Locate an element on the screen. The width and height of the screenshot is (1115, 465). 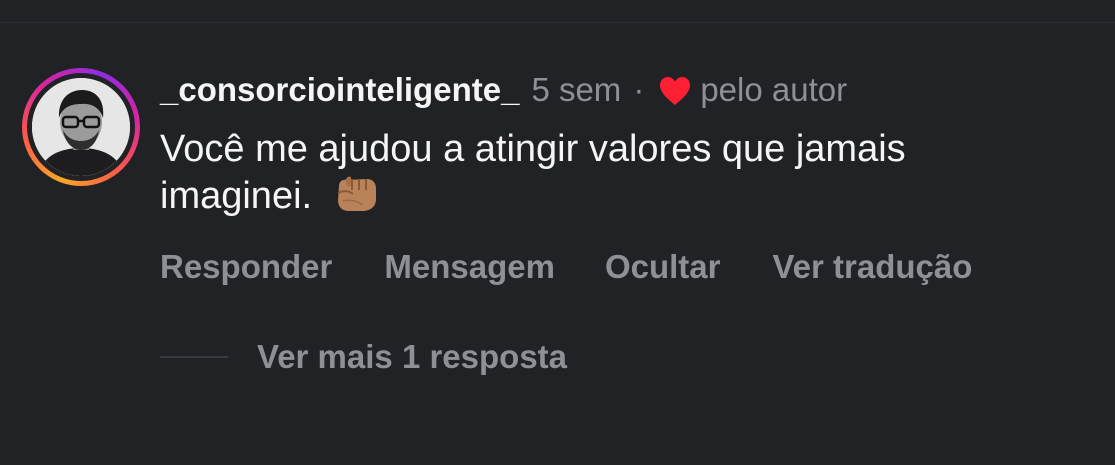
avatar-gap is located at coordinates (81, 127).